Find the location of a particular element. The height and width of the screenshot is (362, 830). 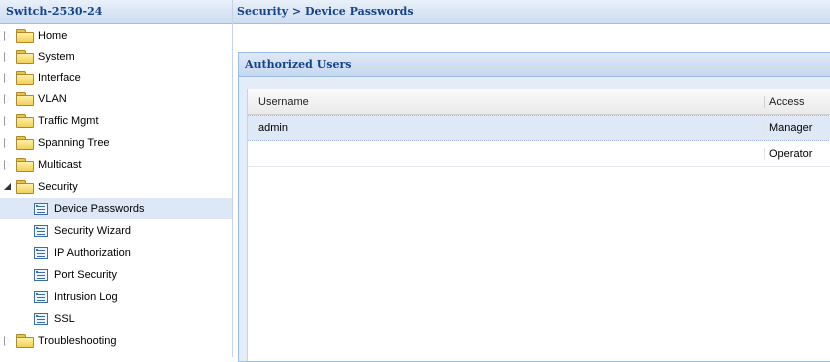

nav-item-traffic-mgmt: Traffic Mgmt is located at coordinates (116, 120).